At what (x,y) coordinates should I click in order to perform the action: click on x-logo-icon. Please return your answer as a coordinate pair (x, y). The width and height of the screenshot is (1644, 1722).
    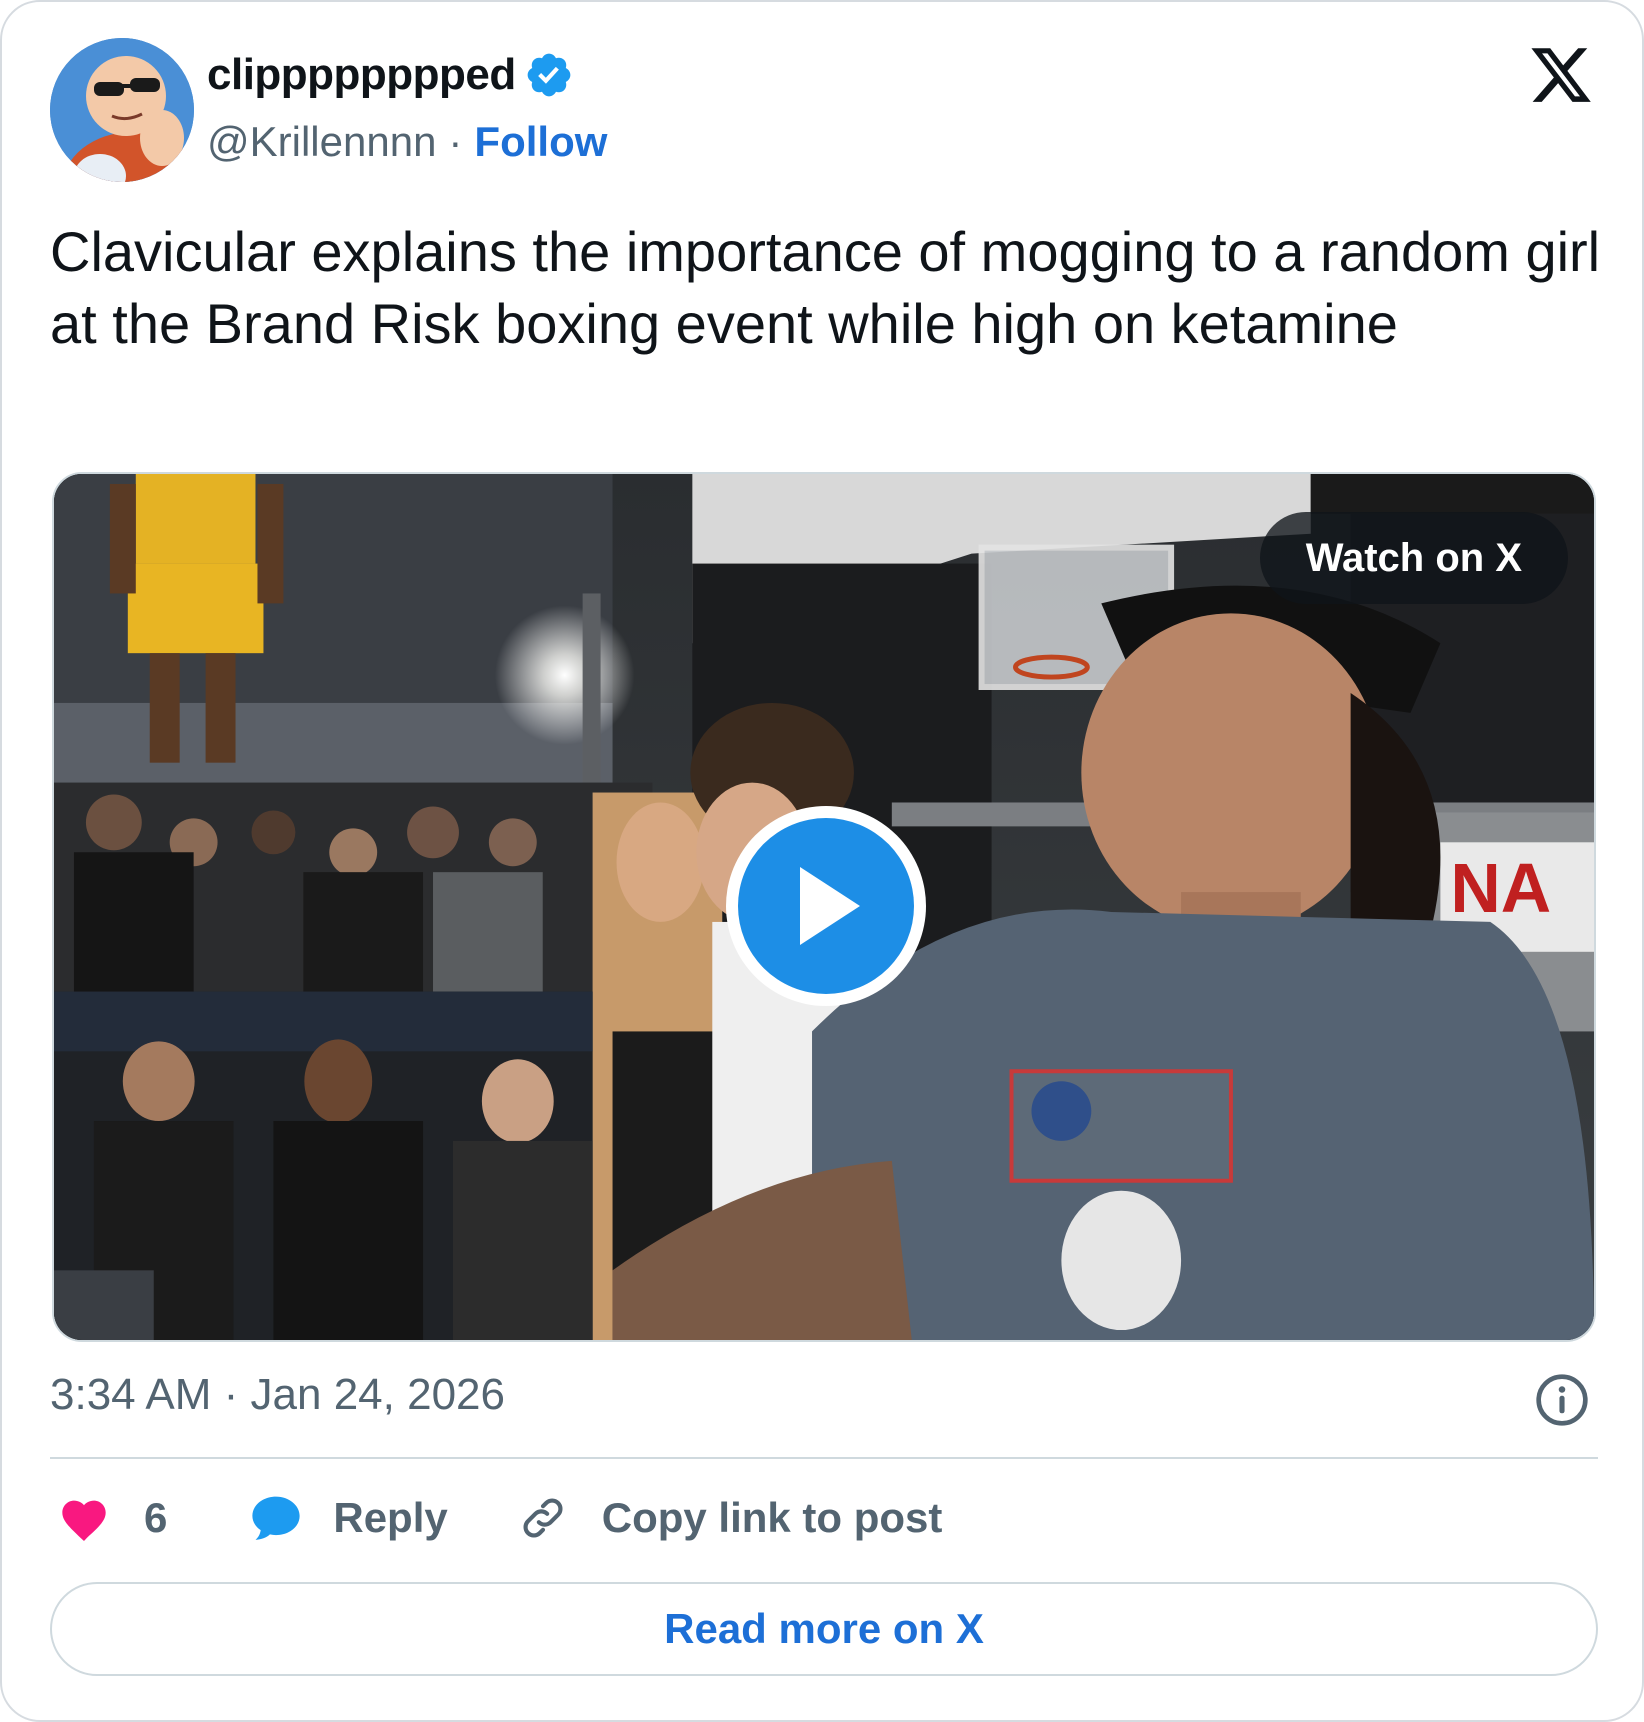
    Looking at the image, I should click on (1561, 75).